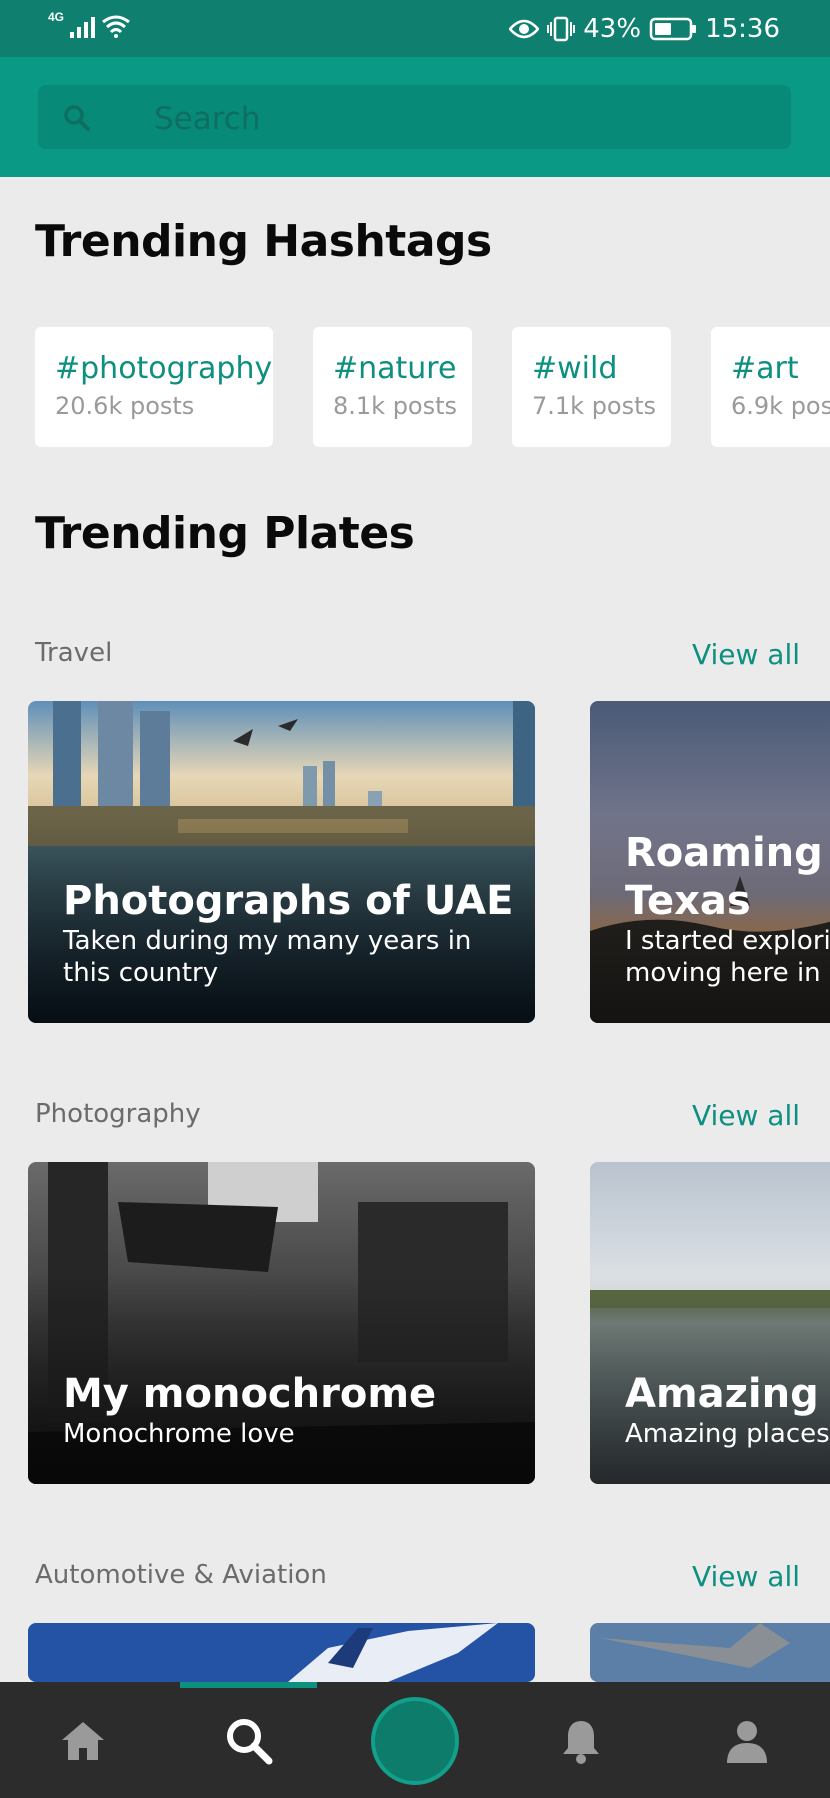 This screenshot has height=1798, width=830. Describe the element at coordinates (248, 1685) in the screenshot. I see `active-tab-indicator` at that location.